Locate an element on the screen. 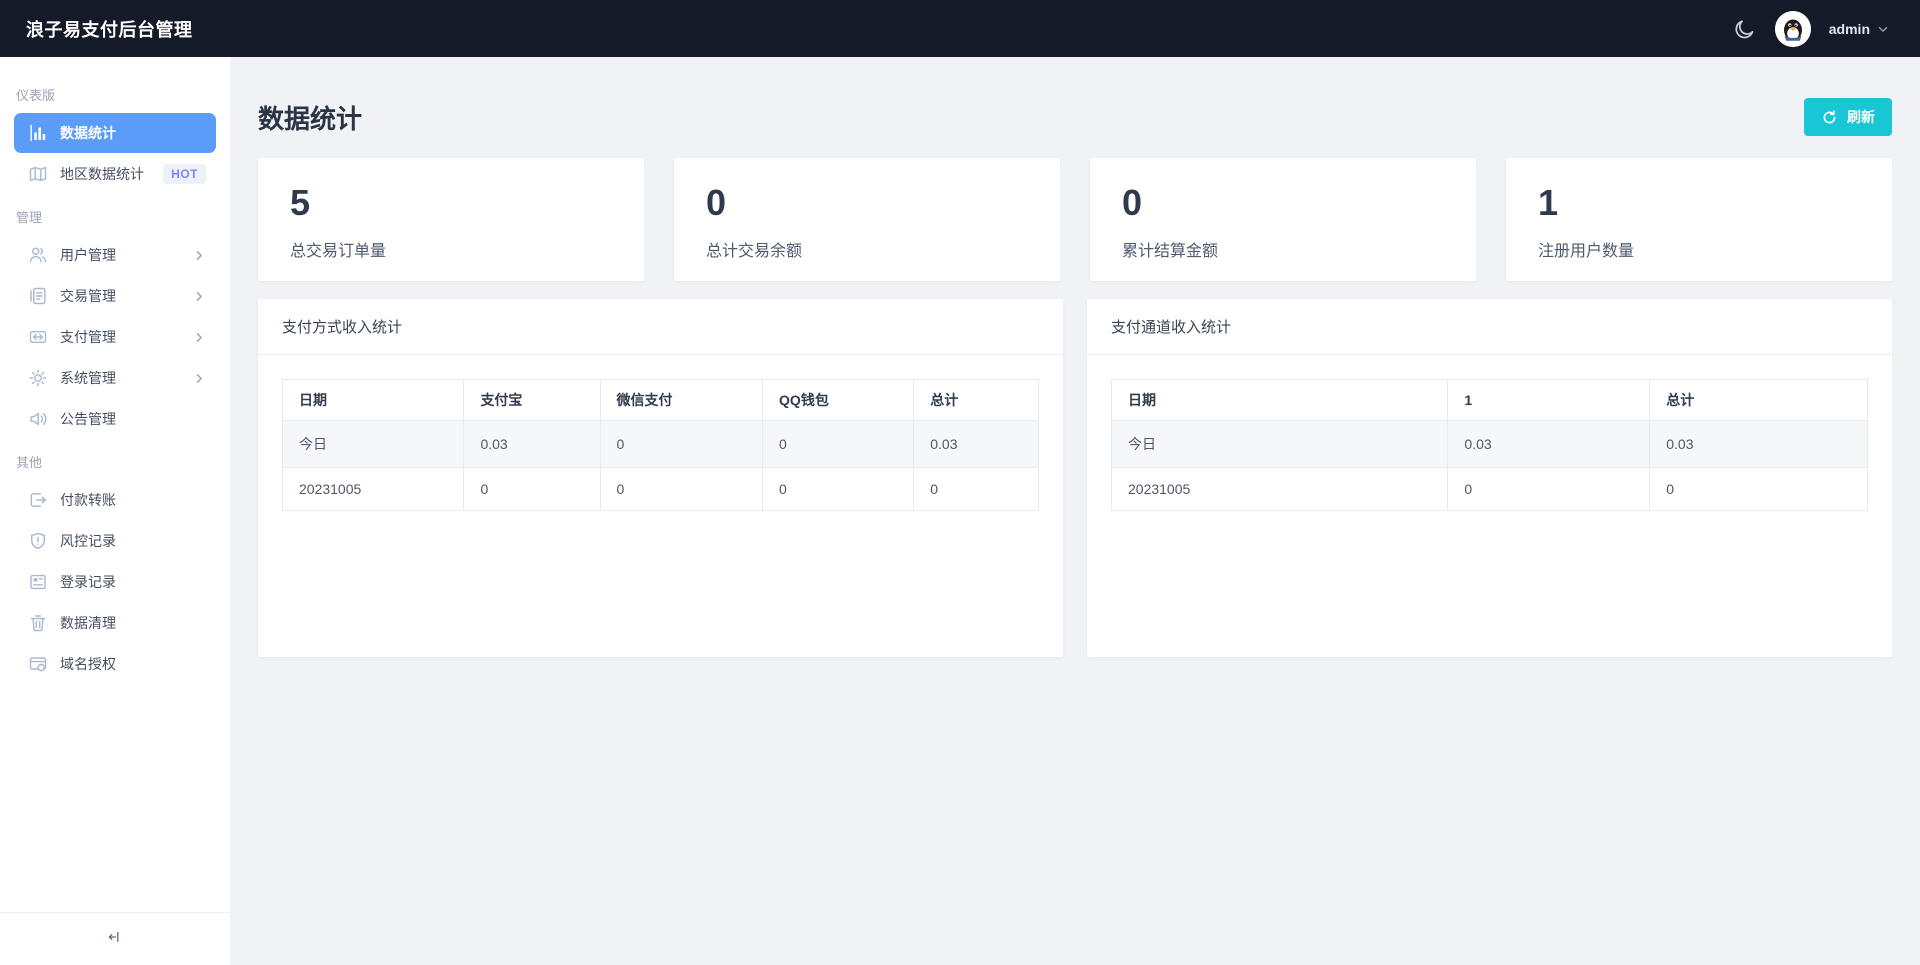  table-header-row: 日期 支付宝 微信支付 QQ钱包 总计 is located at coordinates (660, 400).